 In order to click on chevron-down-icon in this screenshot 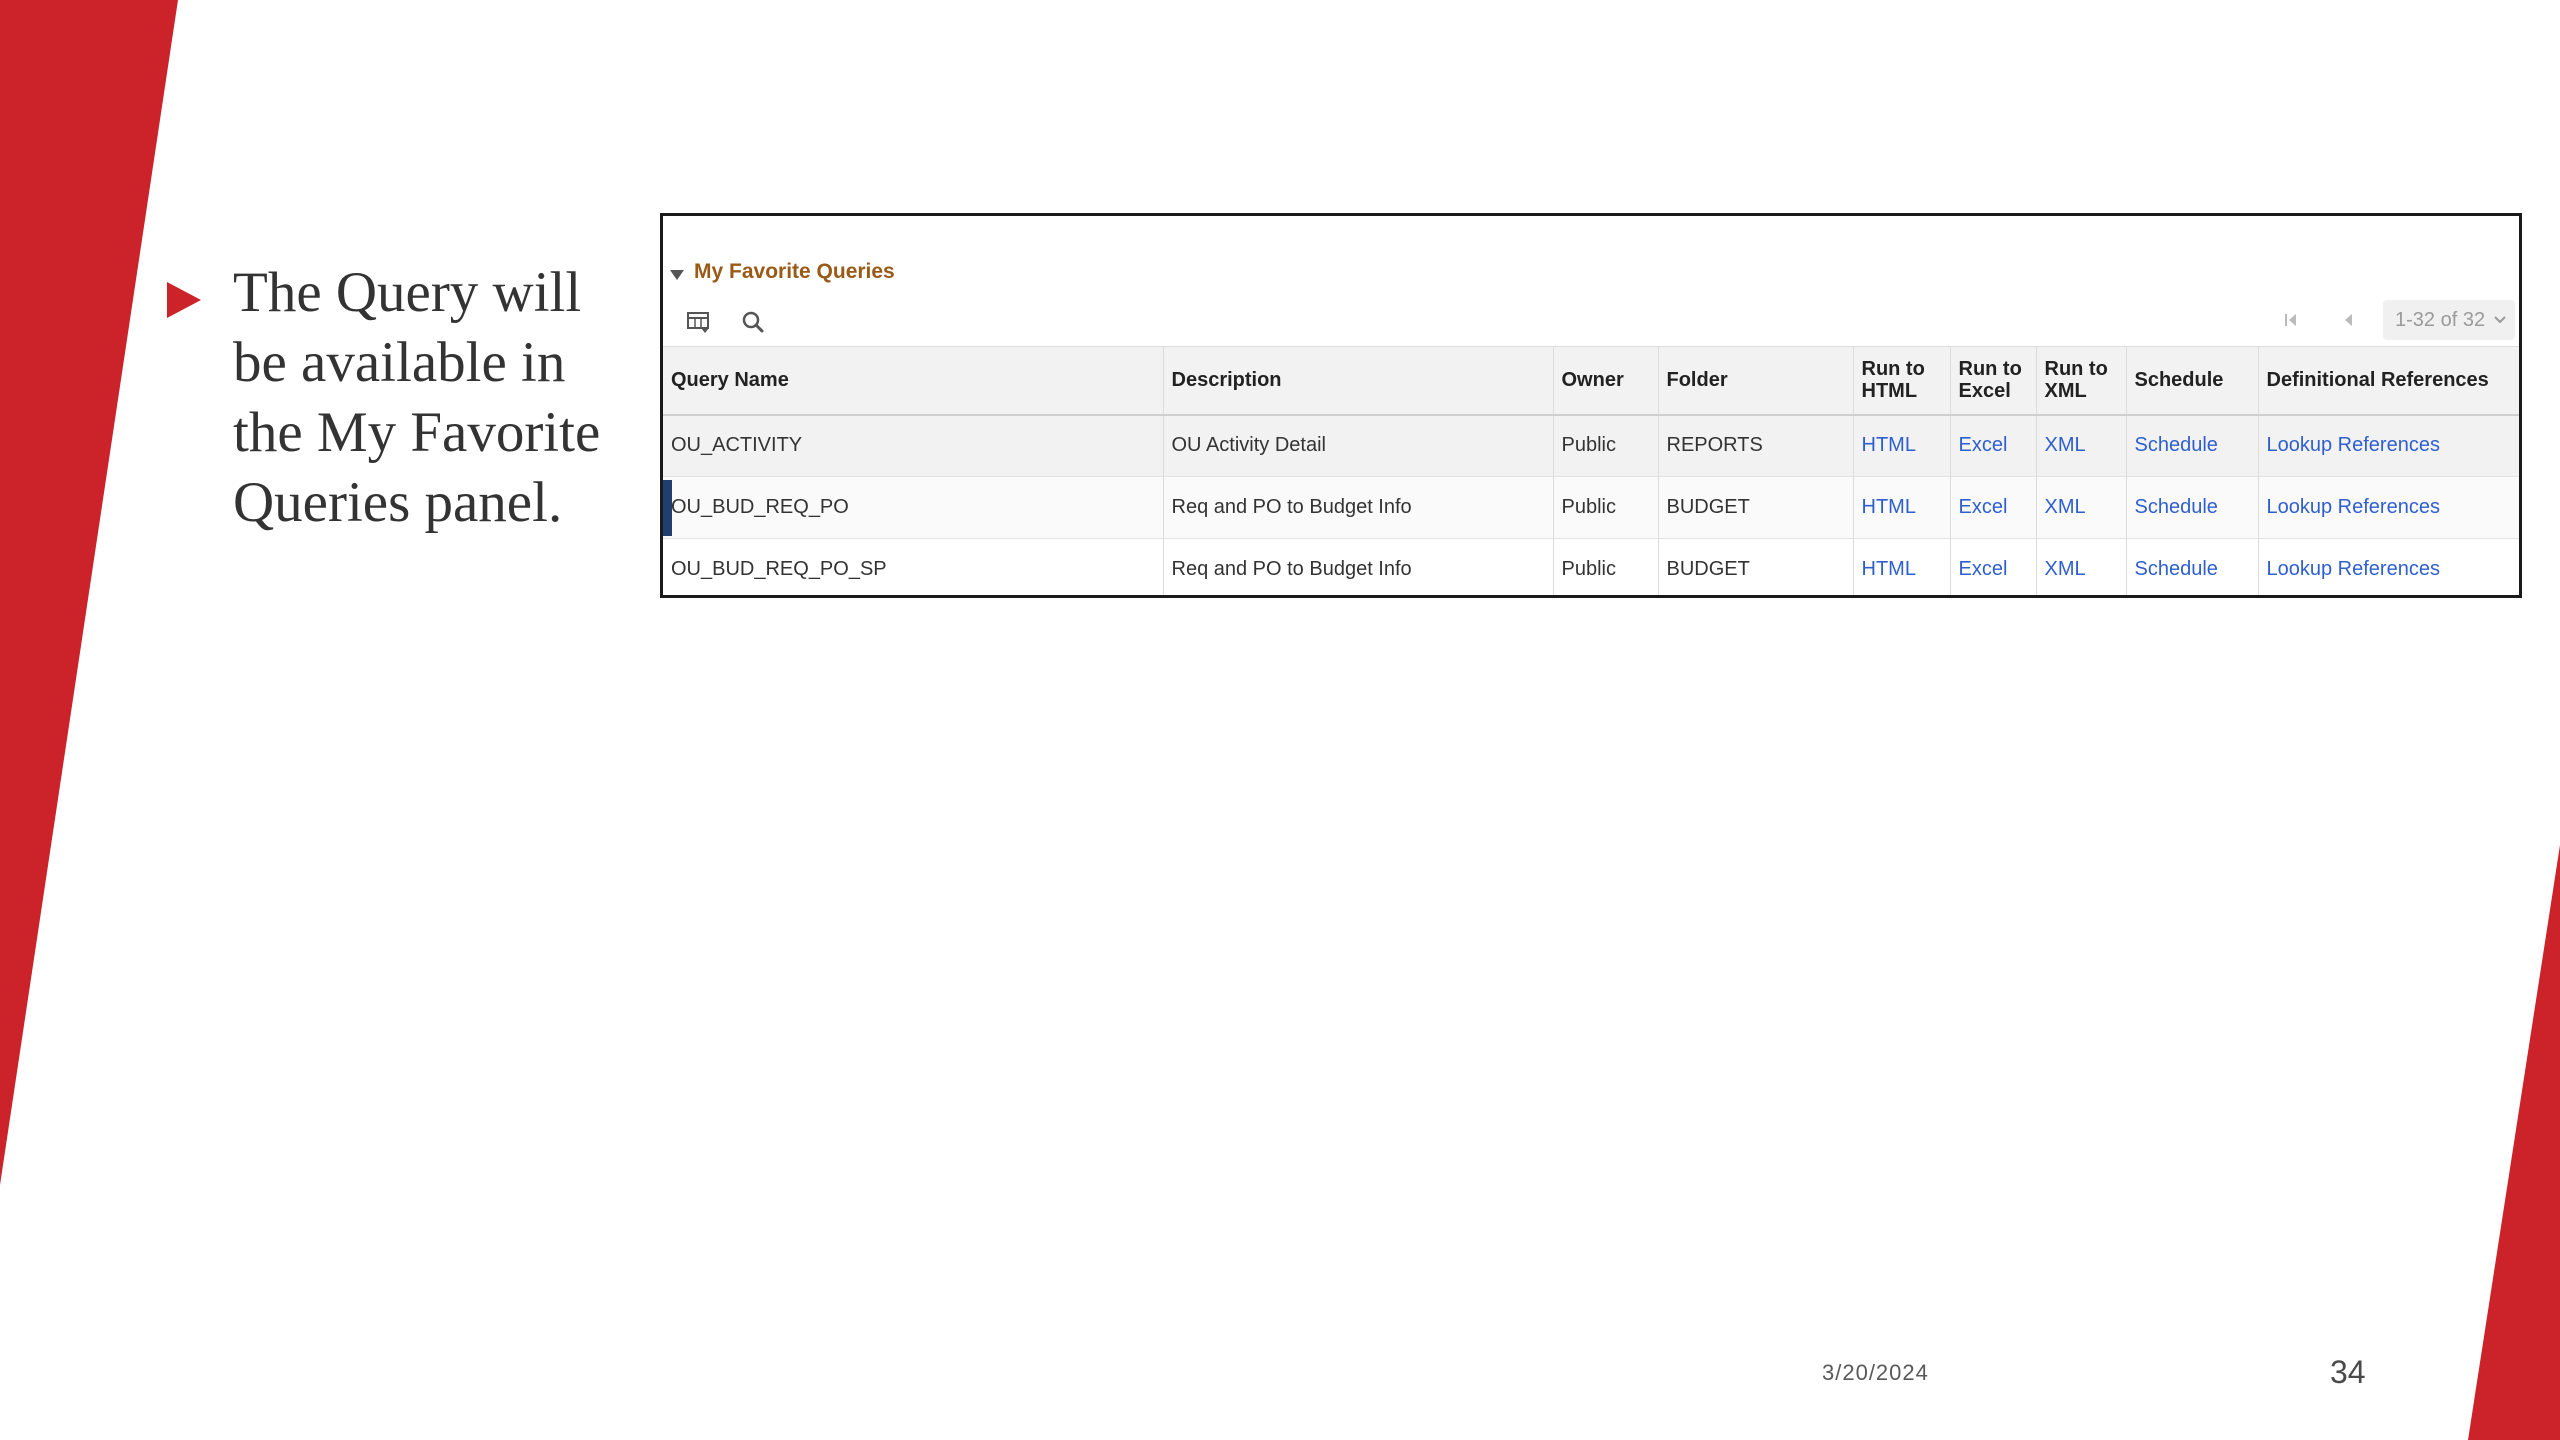, I will do `click(2500, 320)`.